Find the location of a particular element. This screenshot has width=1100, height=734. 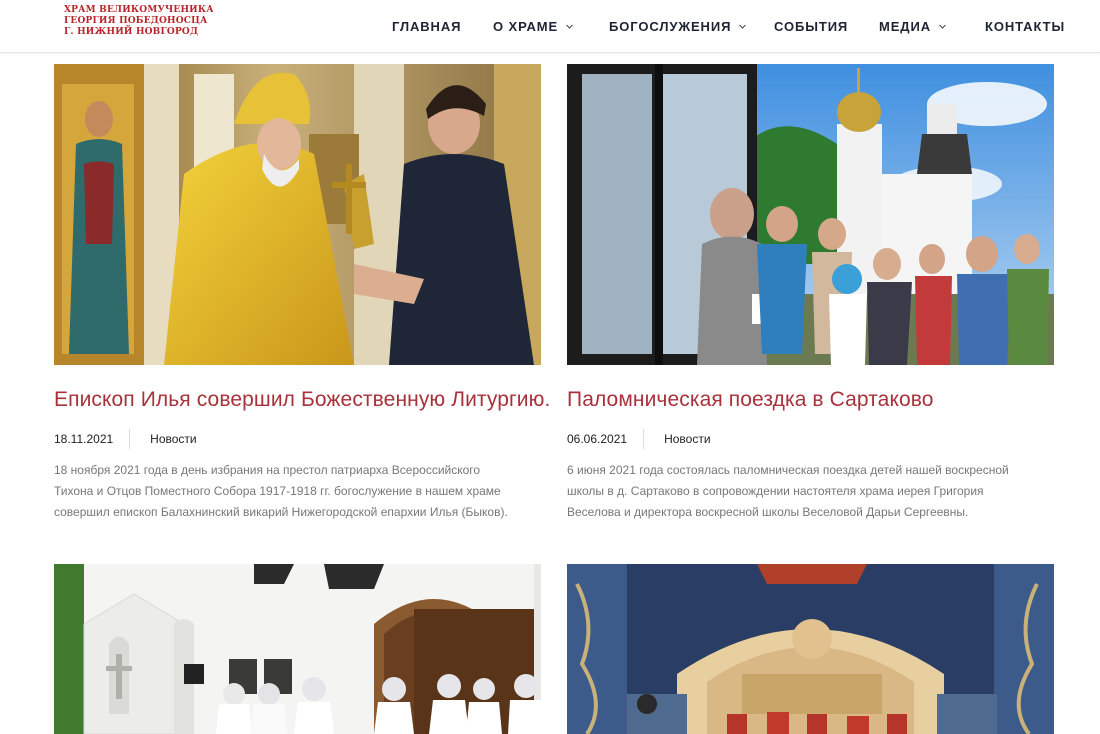

nav-item-services: БОГОСЛУЖЕНИЯ is located at coordinates (678, 26).